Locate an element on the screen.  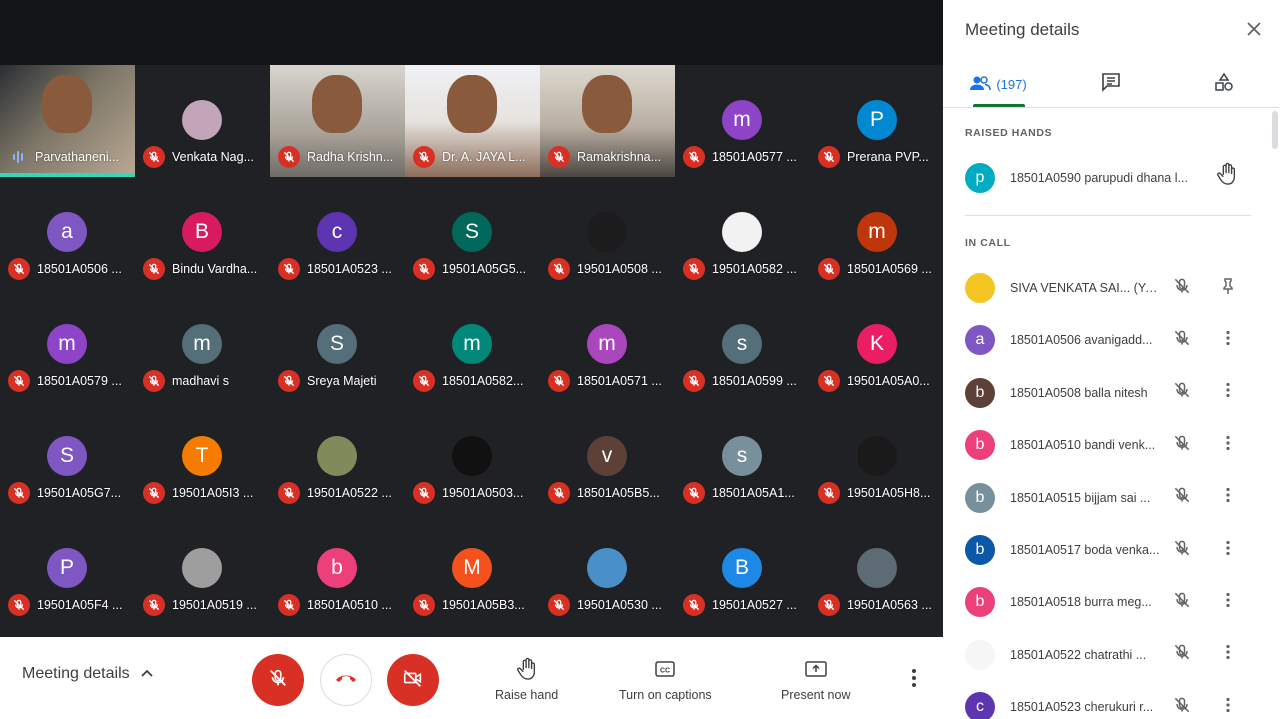
camera-toggle-button is located at coordinates (413, 680).